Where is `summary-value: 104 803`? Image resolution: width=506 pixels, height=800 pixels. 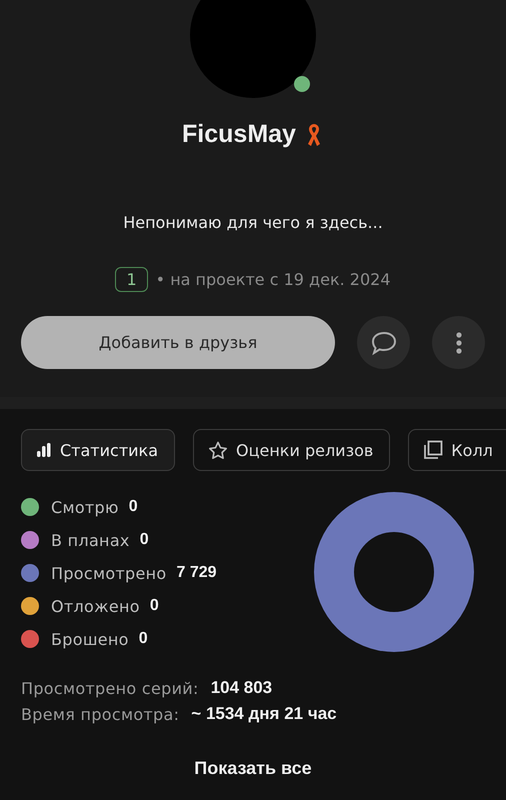 summary-value: 104 803 is located at coordinates (241, 688).